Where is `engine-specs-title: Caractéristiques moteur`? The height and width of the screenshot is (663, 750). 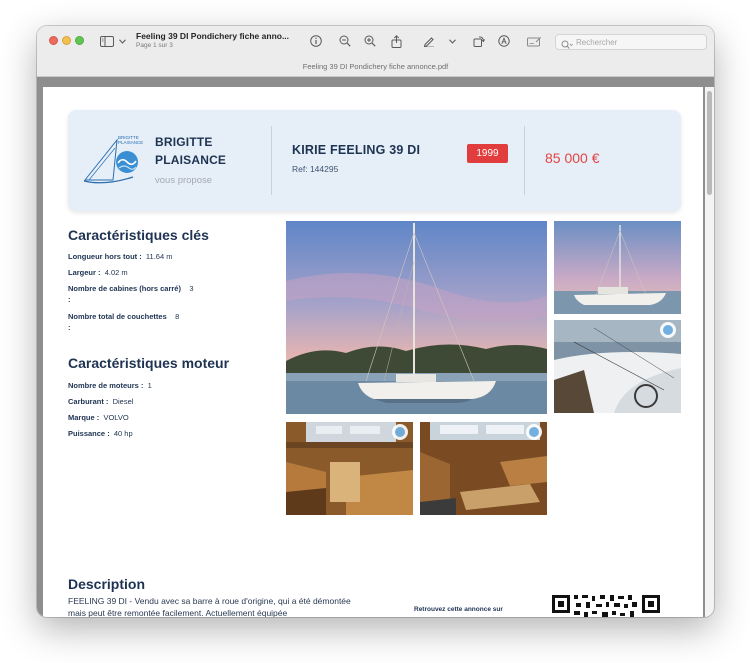 engine-specs-title: Caractéristiques moteur is located at coordinates (149, 363).